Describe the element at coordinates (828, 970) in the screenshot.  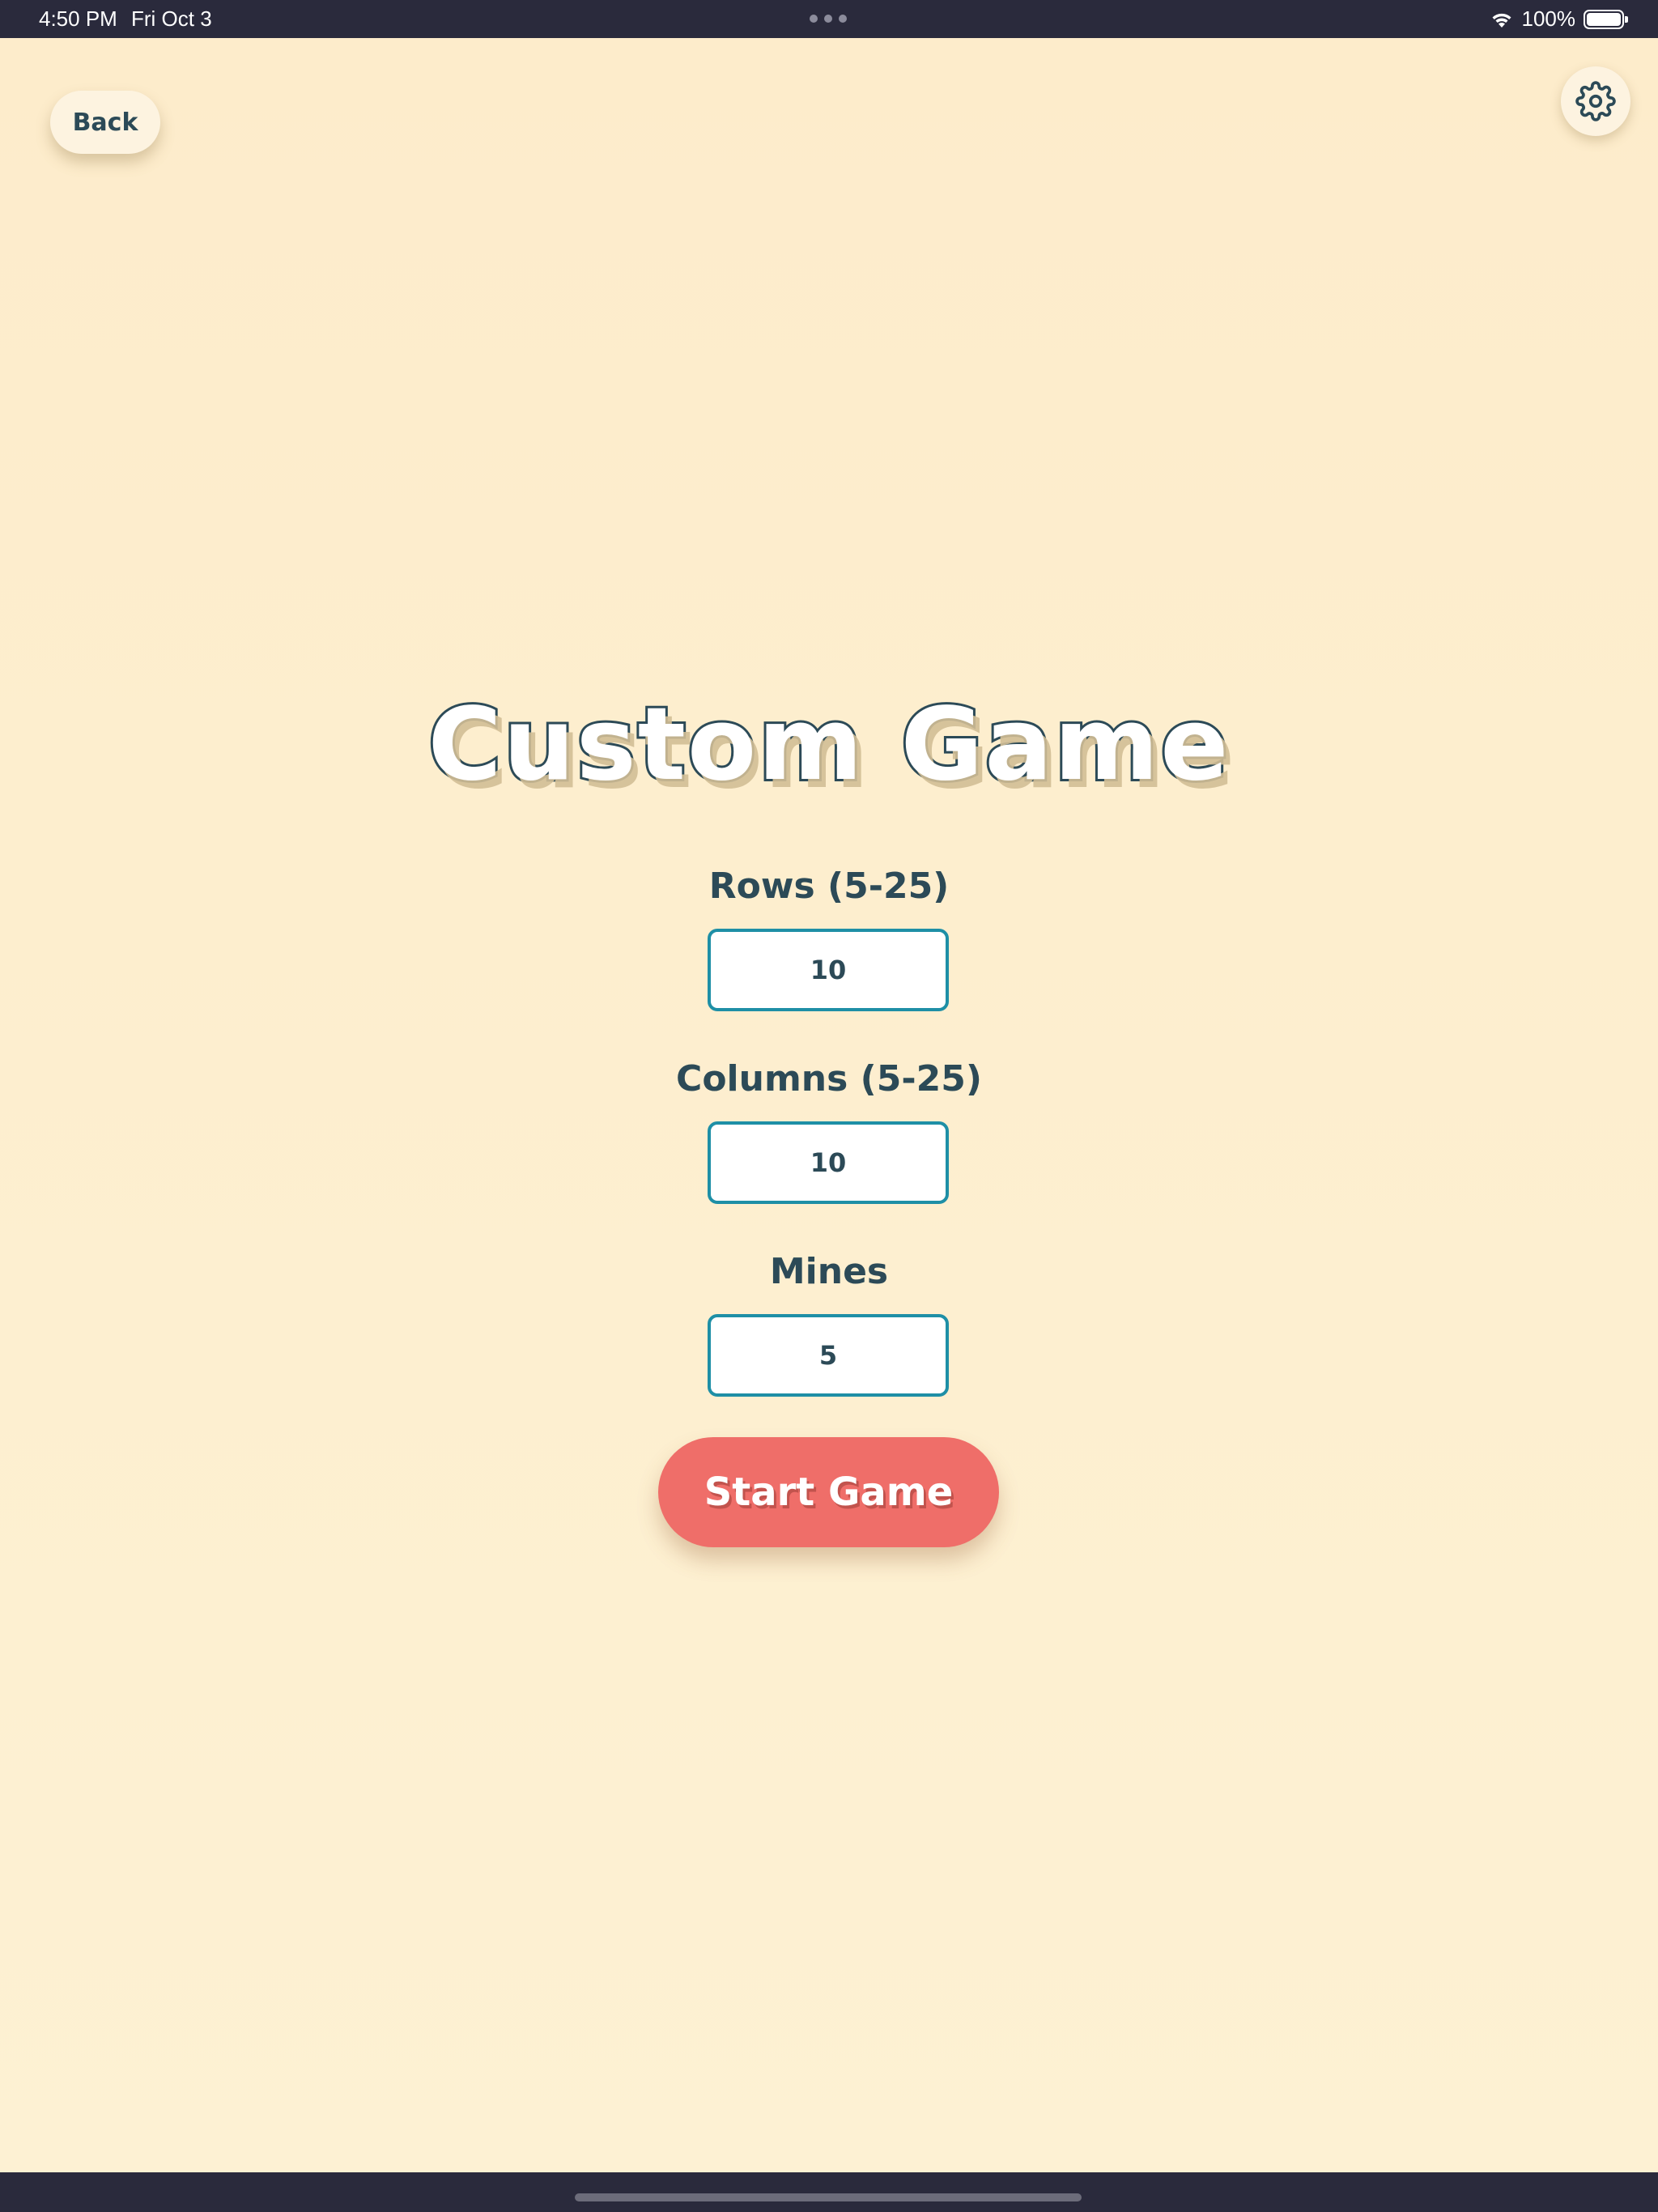
I see `rows-input` at that location.